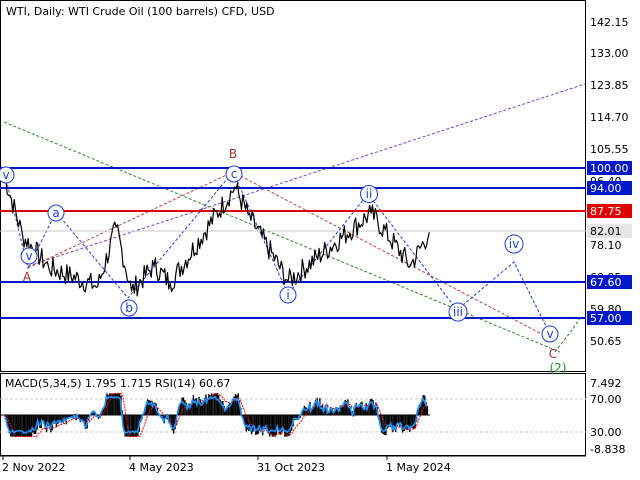 This screenshot has height=480, width=640. I want to click on price-tick: 114.70, so click(609, 117).